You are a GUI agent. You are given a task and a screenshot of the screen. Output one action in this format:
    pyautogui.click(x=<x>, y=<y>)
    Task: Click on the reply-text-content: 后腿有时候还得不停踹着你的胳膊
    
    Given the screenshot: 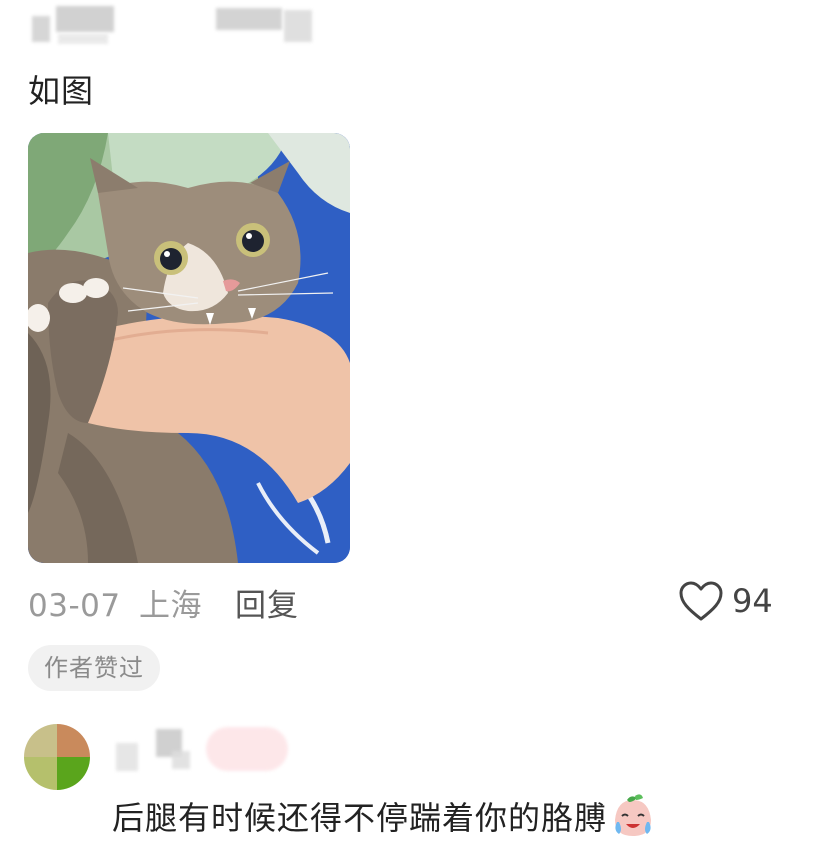 What is the action you would take?
    pyautogui.click(x=360, y=818)
    